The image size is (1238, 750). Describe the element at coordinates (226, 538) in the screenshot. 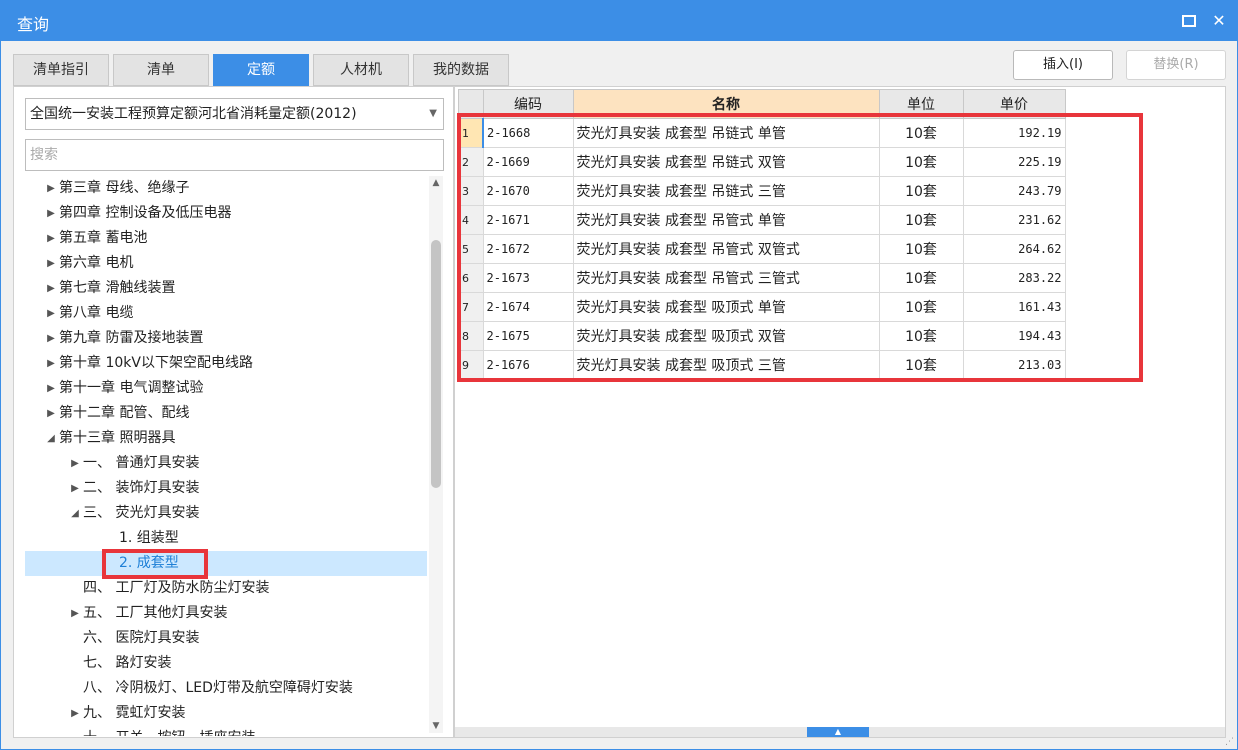

I see `tree-node: 1. 组装型` at that location.